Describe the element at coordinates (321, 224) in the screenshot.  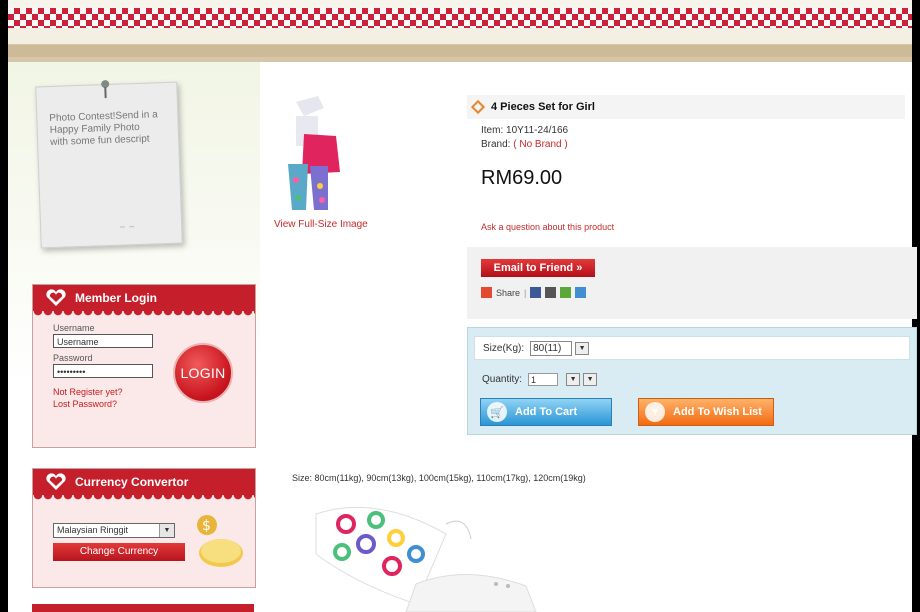
I see `view-full-size-link: View Full-Size Image` at that location.